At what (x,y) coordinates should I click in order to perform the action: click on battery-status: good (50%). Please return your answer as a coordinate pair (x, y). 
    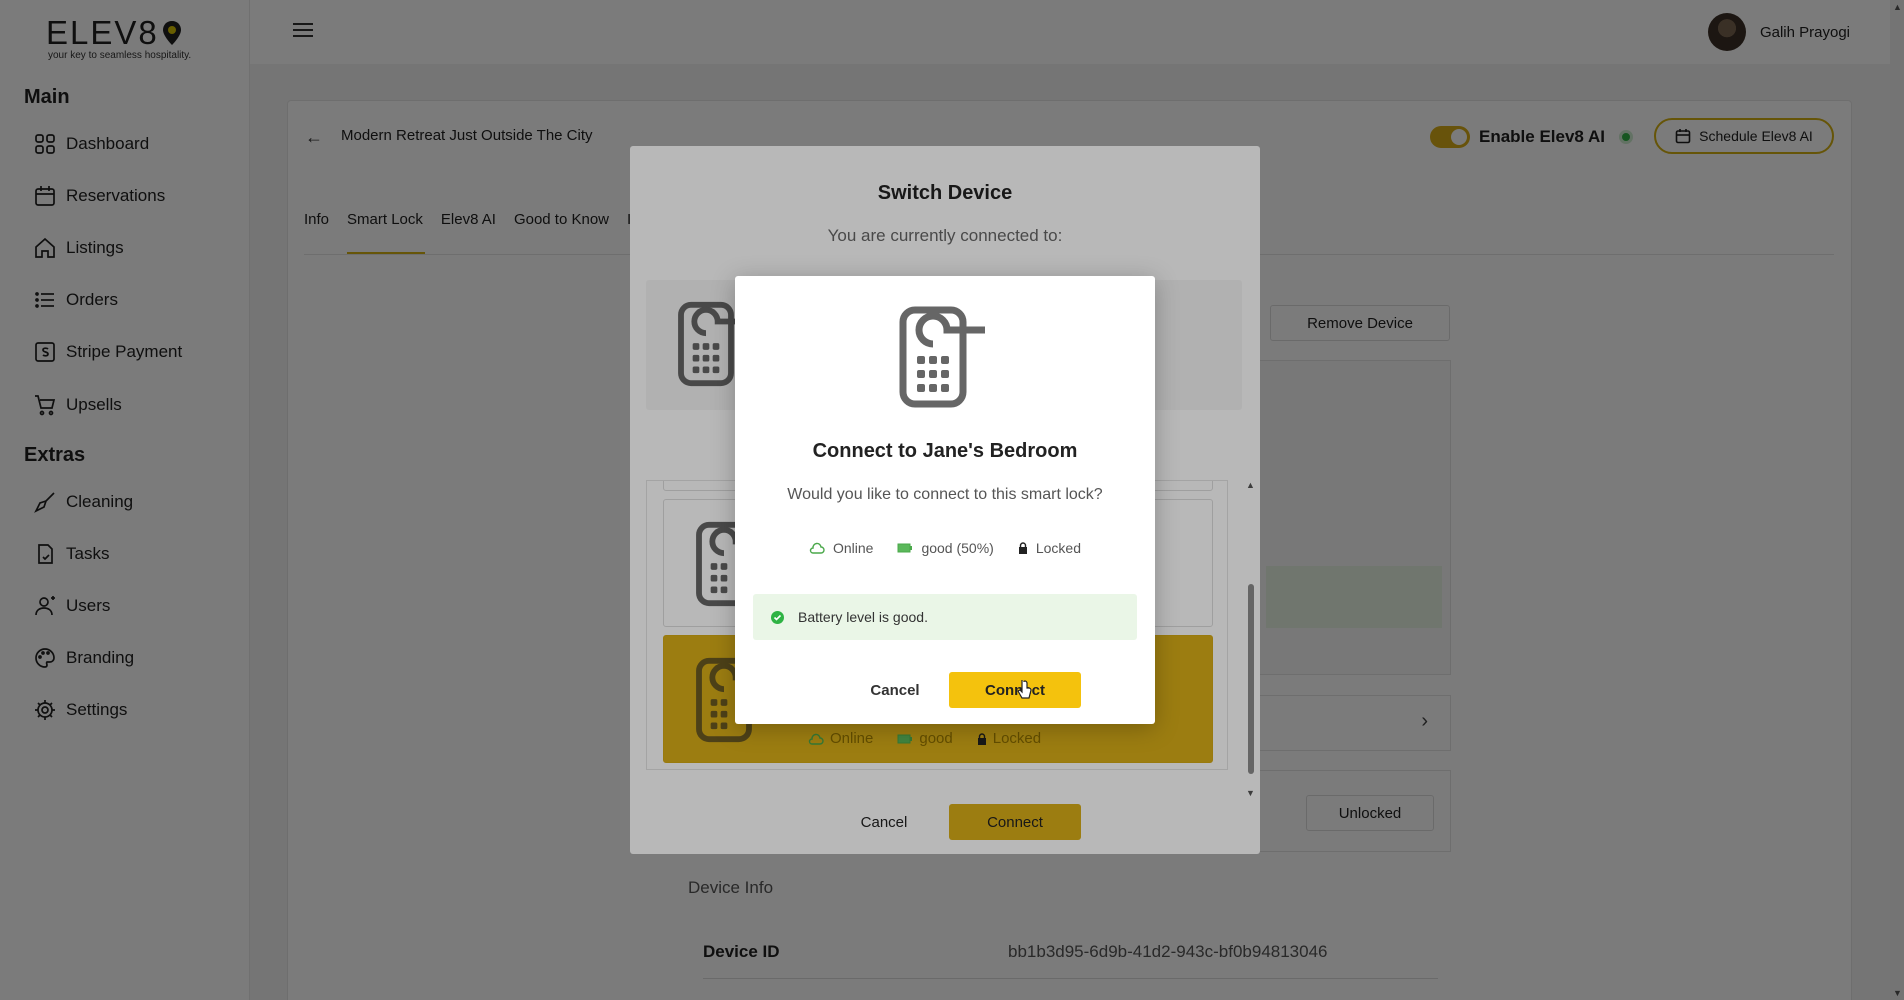
    Looking at the image, I should click on (945, 548).